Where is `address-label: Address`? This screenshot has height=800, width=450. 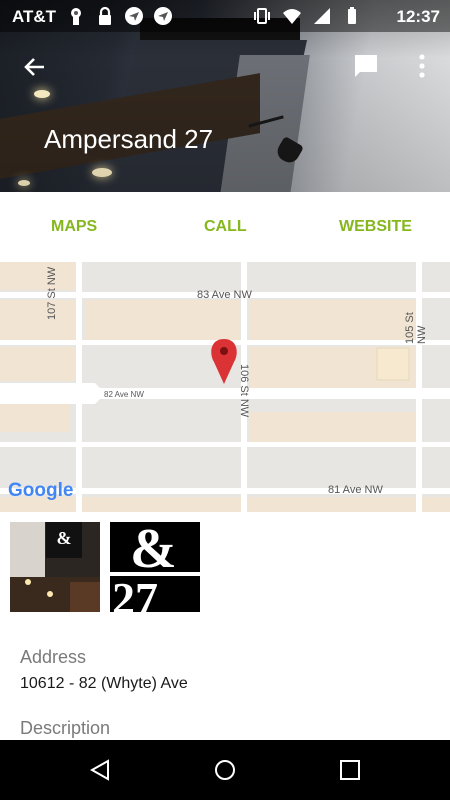 address-label: Address is located at coordinates (53, 657).